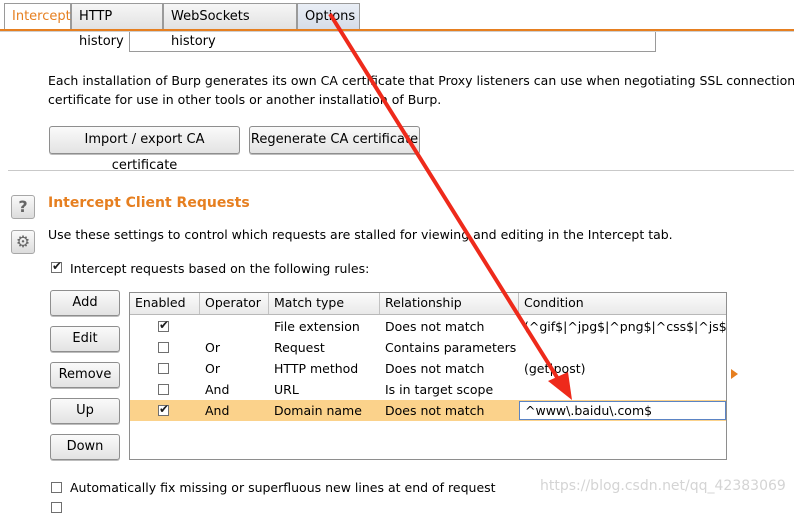  Describe the element at coordinates (560, 386) in the screenshot. I see `annotation-arrow-head` at that location.